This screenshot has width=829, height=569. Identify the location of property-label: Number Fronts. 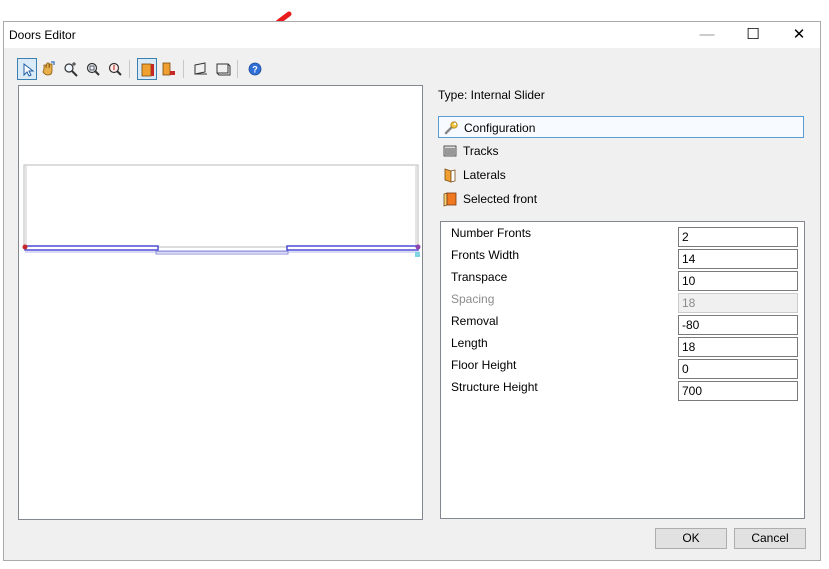
(491, 233).